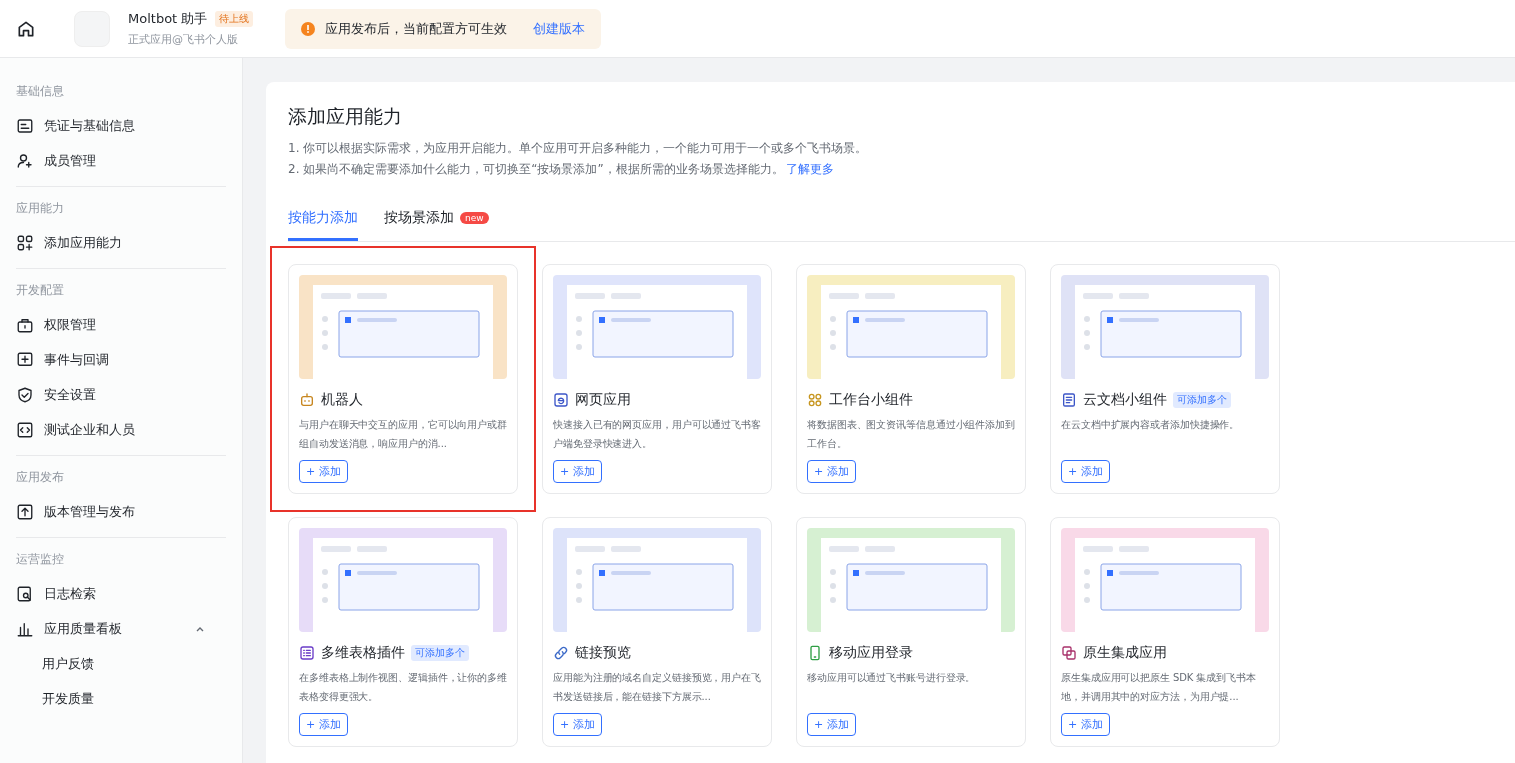 Image resolution: width=1515 pixels, height=763 pixels. I want to click on sidebar-subitem: 开发质量, so click(121, 698).